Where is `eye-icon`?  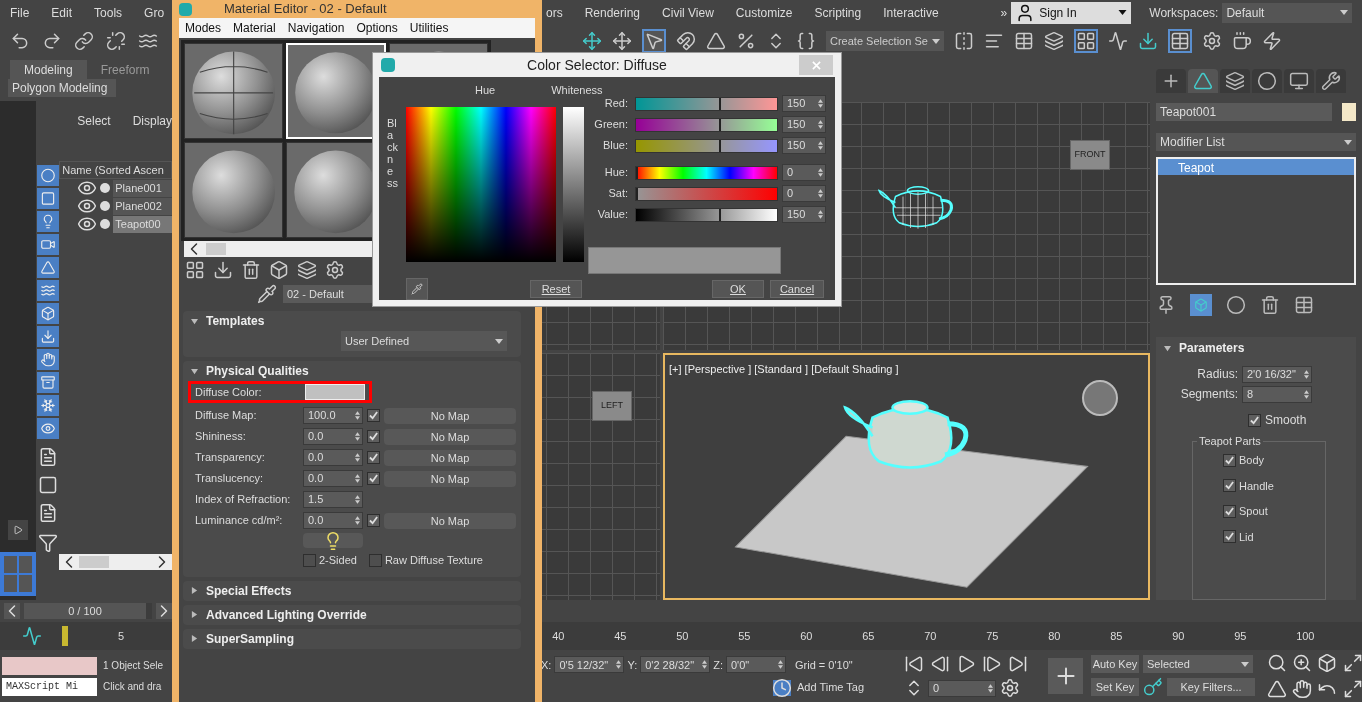
eye-icon is located at coordinates (87, 224).